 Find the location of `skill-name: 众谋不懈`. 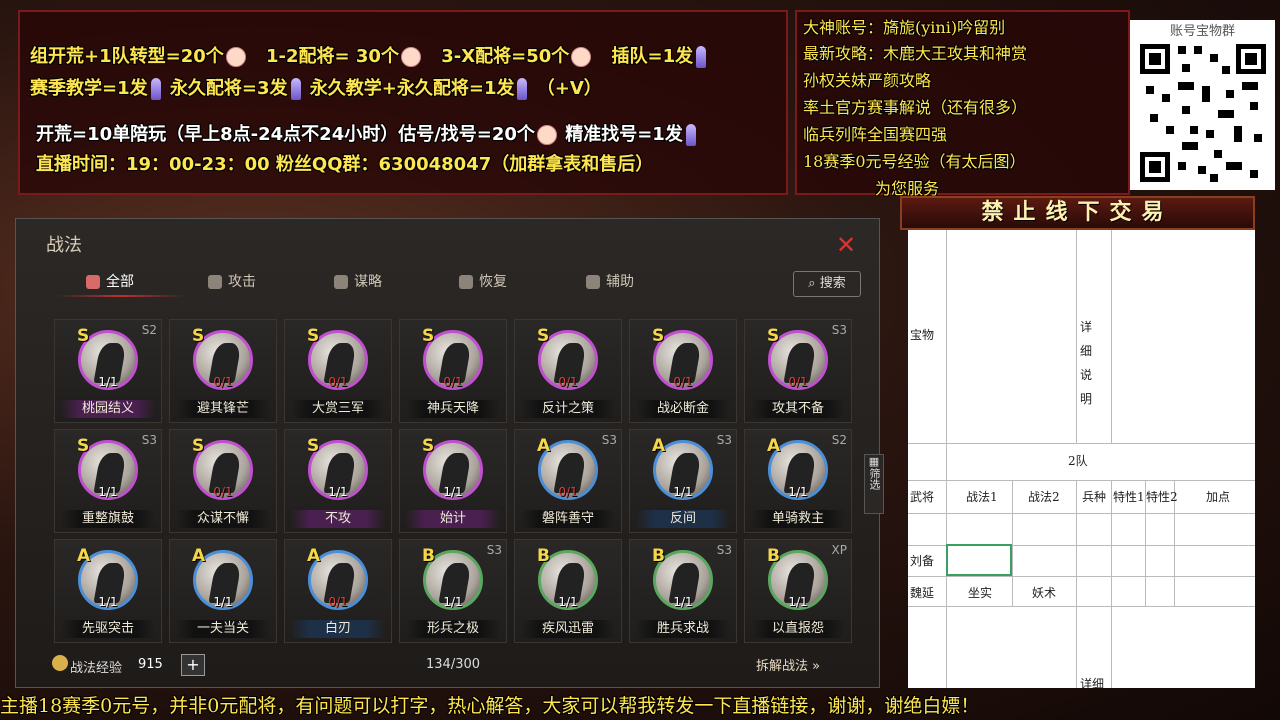

skill-name: 众谋不懈 is located at coordinates (223, 519).